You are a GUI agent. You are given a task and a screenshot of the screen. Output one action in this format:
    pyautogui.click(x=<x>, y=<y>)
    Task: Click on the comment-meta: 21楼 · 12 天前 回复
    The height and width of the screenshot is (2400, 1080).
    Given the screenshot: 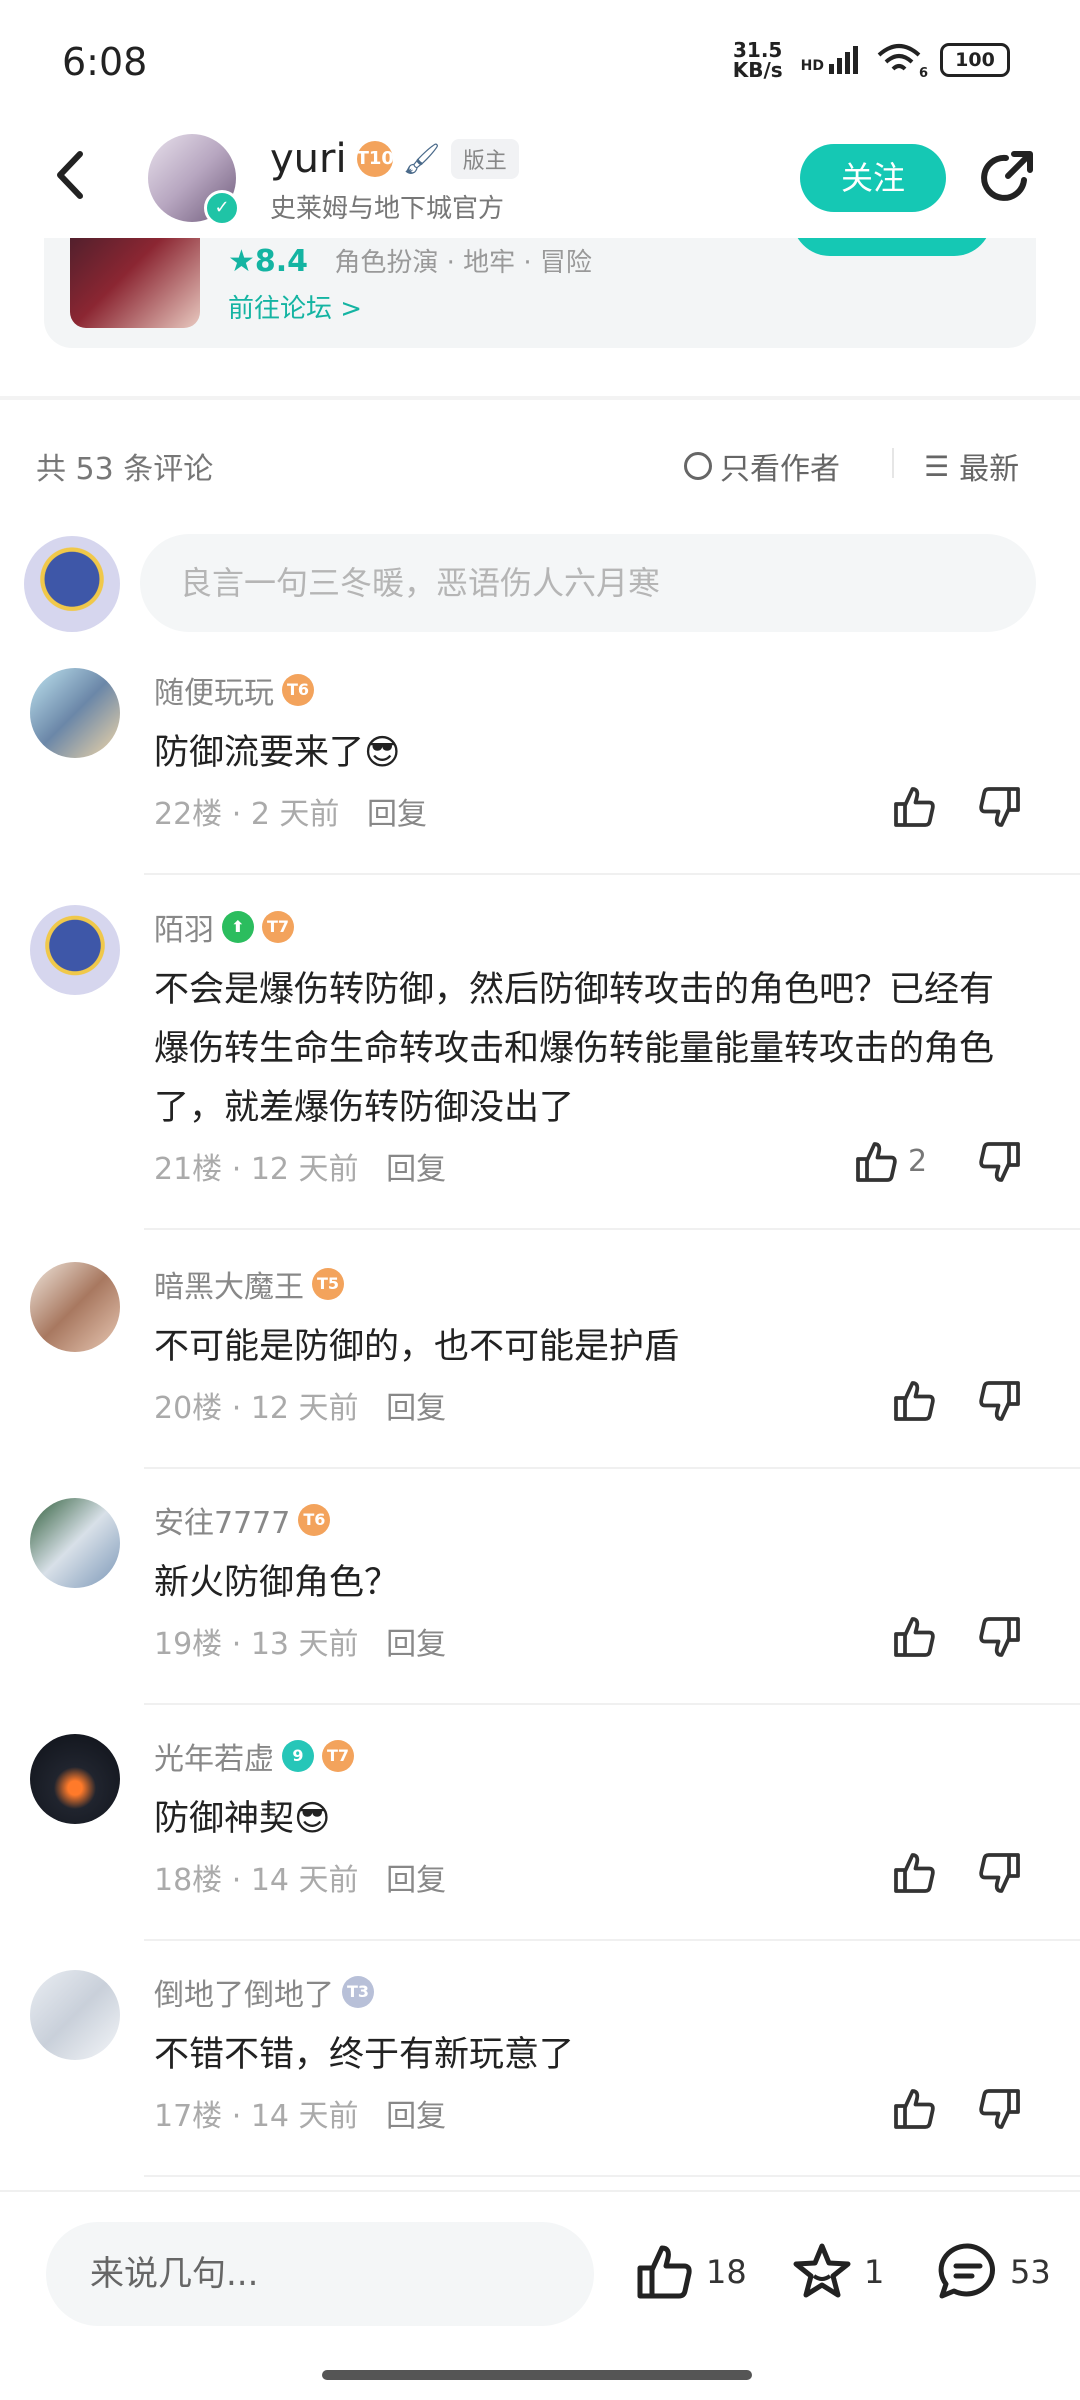 What is the action you would take?
    pyautogui.click(x=300, y=1169)
    